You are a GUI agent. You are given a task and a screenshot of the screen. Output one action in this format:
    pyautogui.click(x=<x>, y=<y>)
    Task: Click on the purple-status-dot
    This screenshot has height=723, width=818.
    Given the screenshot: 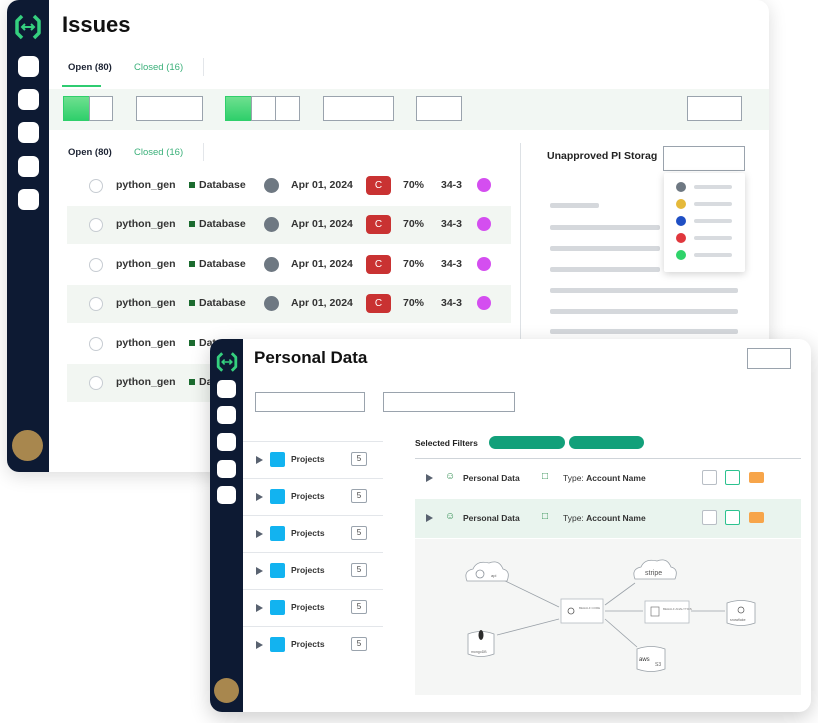 What is the action you would take?
    pyautogui.click(x=484, y=185)
    